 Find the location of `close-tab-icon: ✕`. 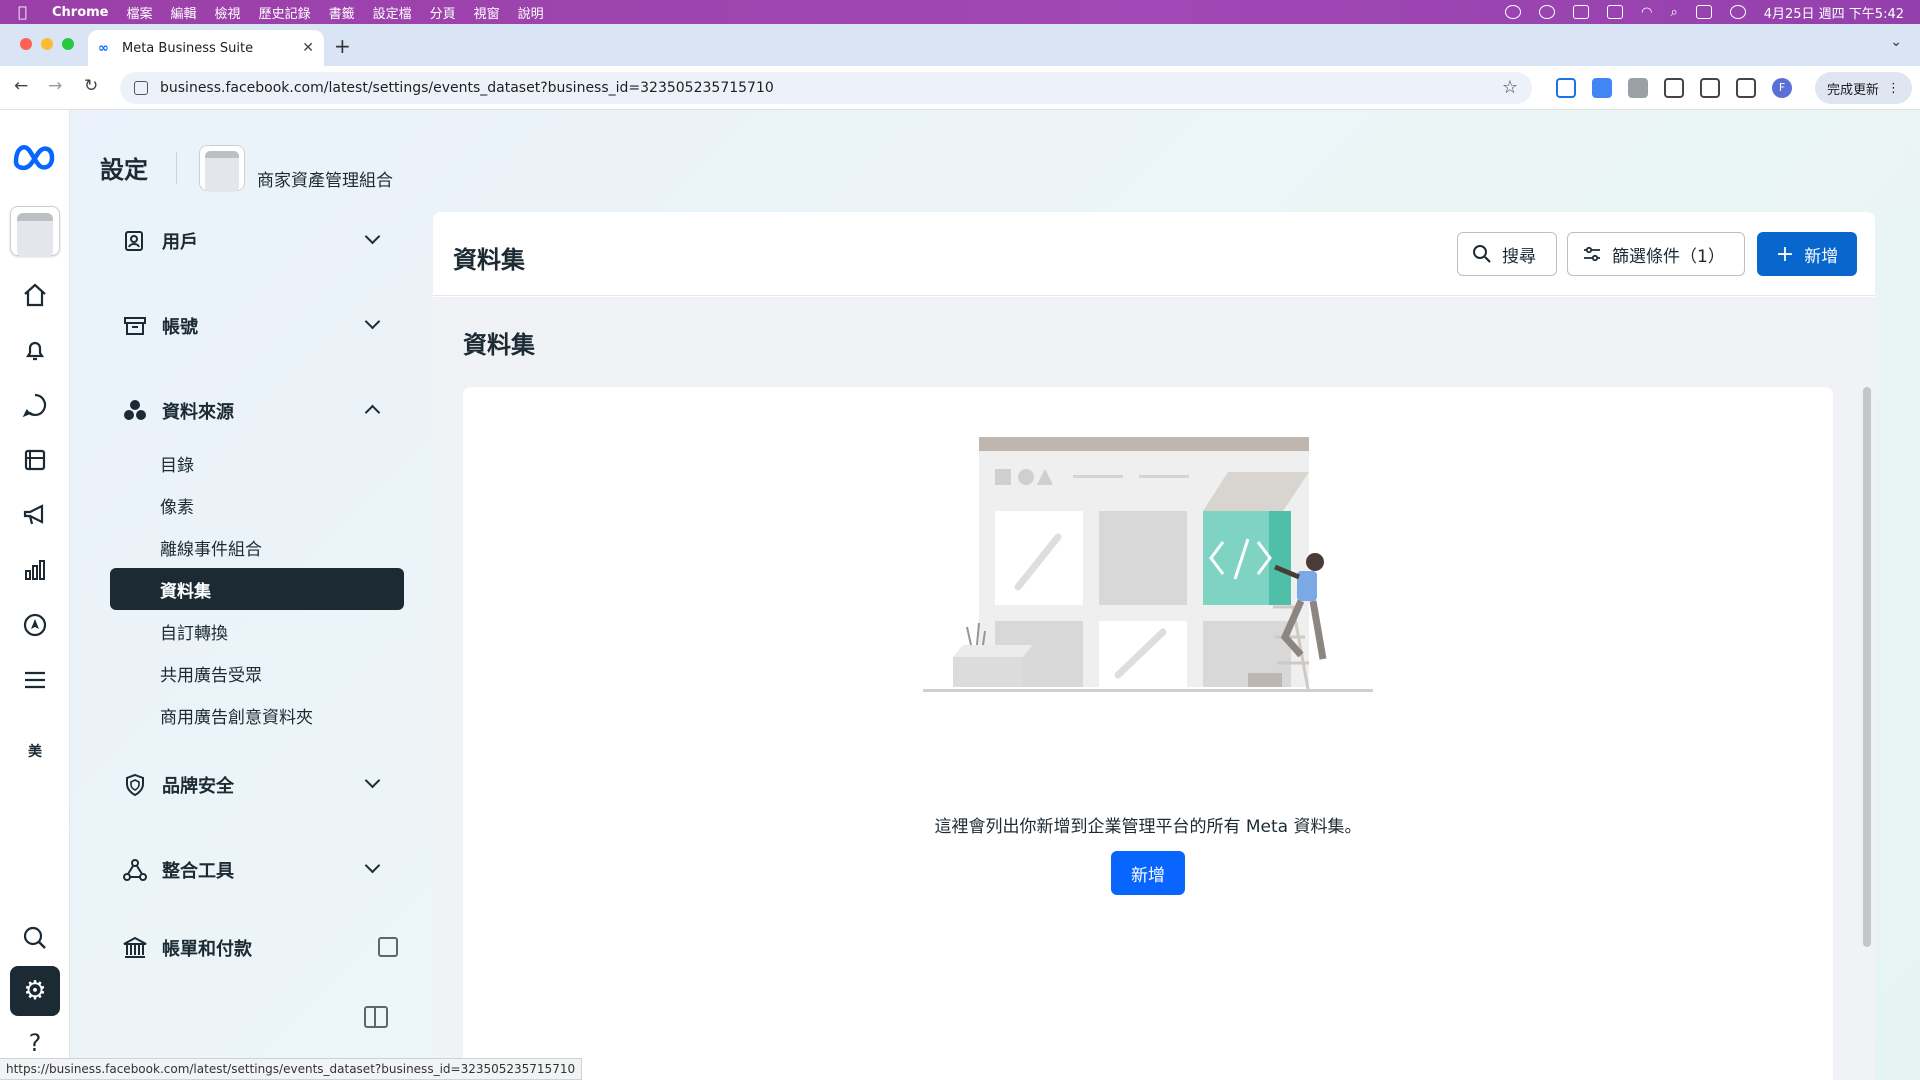

close-tab-icon: ✕ is located at coordinates (308, 48).